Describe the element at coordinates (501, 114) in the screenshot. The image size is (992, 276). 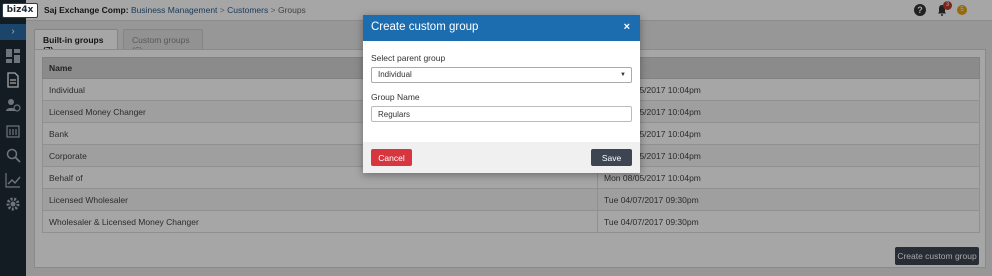
I see `group-name-input` at that location.